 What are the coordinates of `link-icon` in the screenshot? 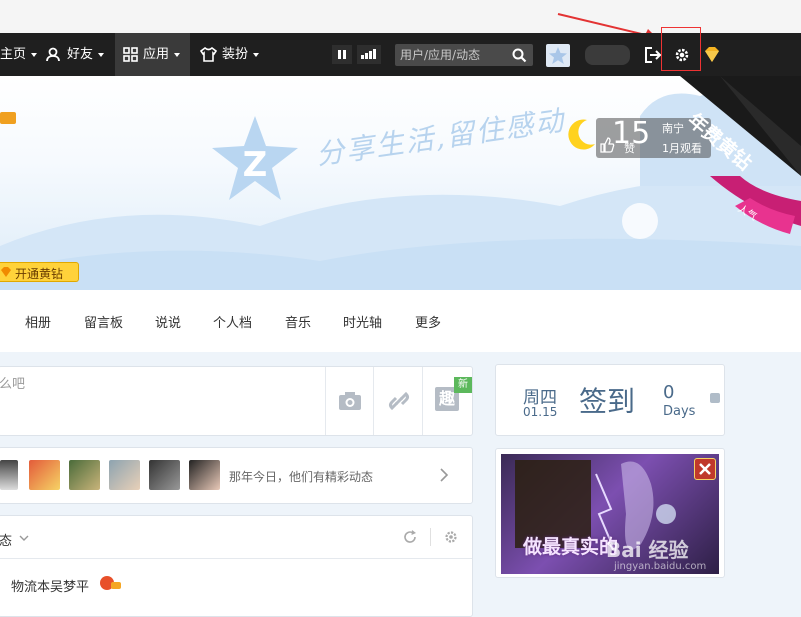 It's located at (399, 401).